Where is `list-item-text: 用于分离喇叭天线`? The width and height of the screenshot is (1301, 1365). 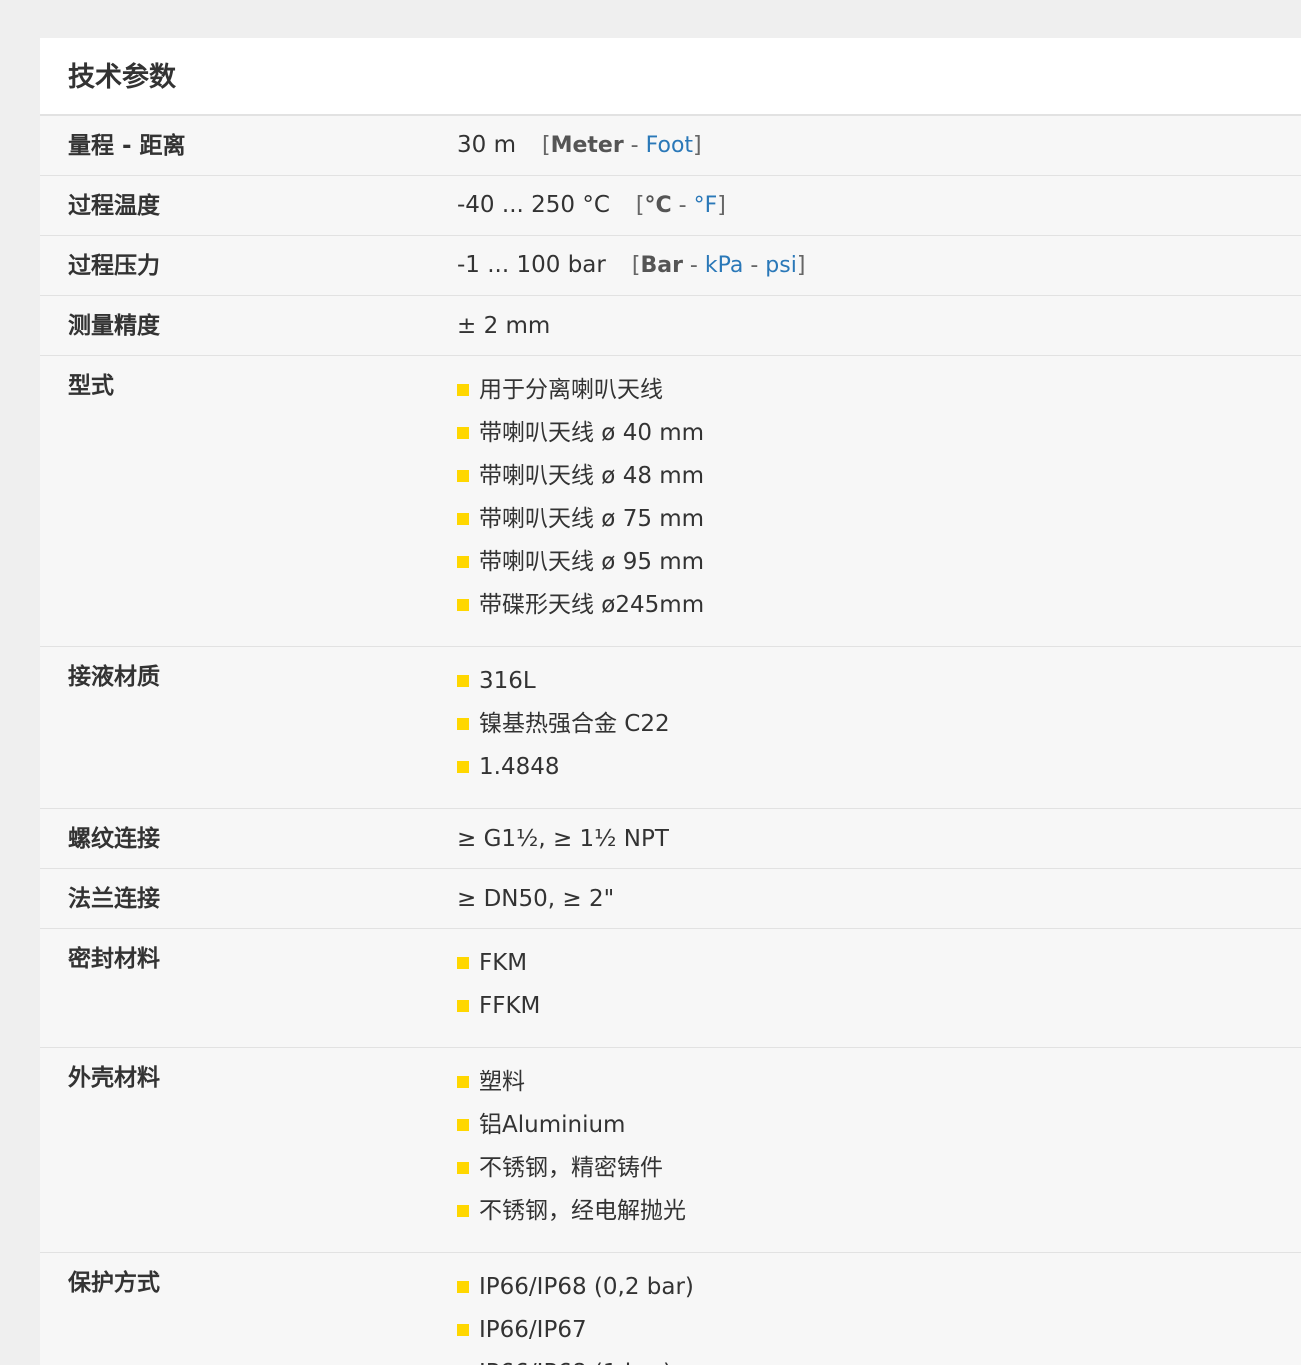 list-item-text: 用于分离喇叭天线 is located at coordinates (571, 390).